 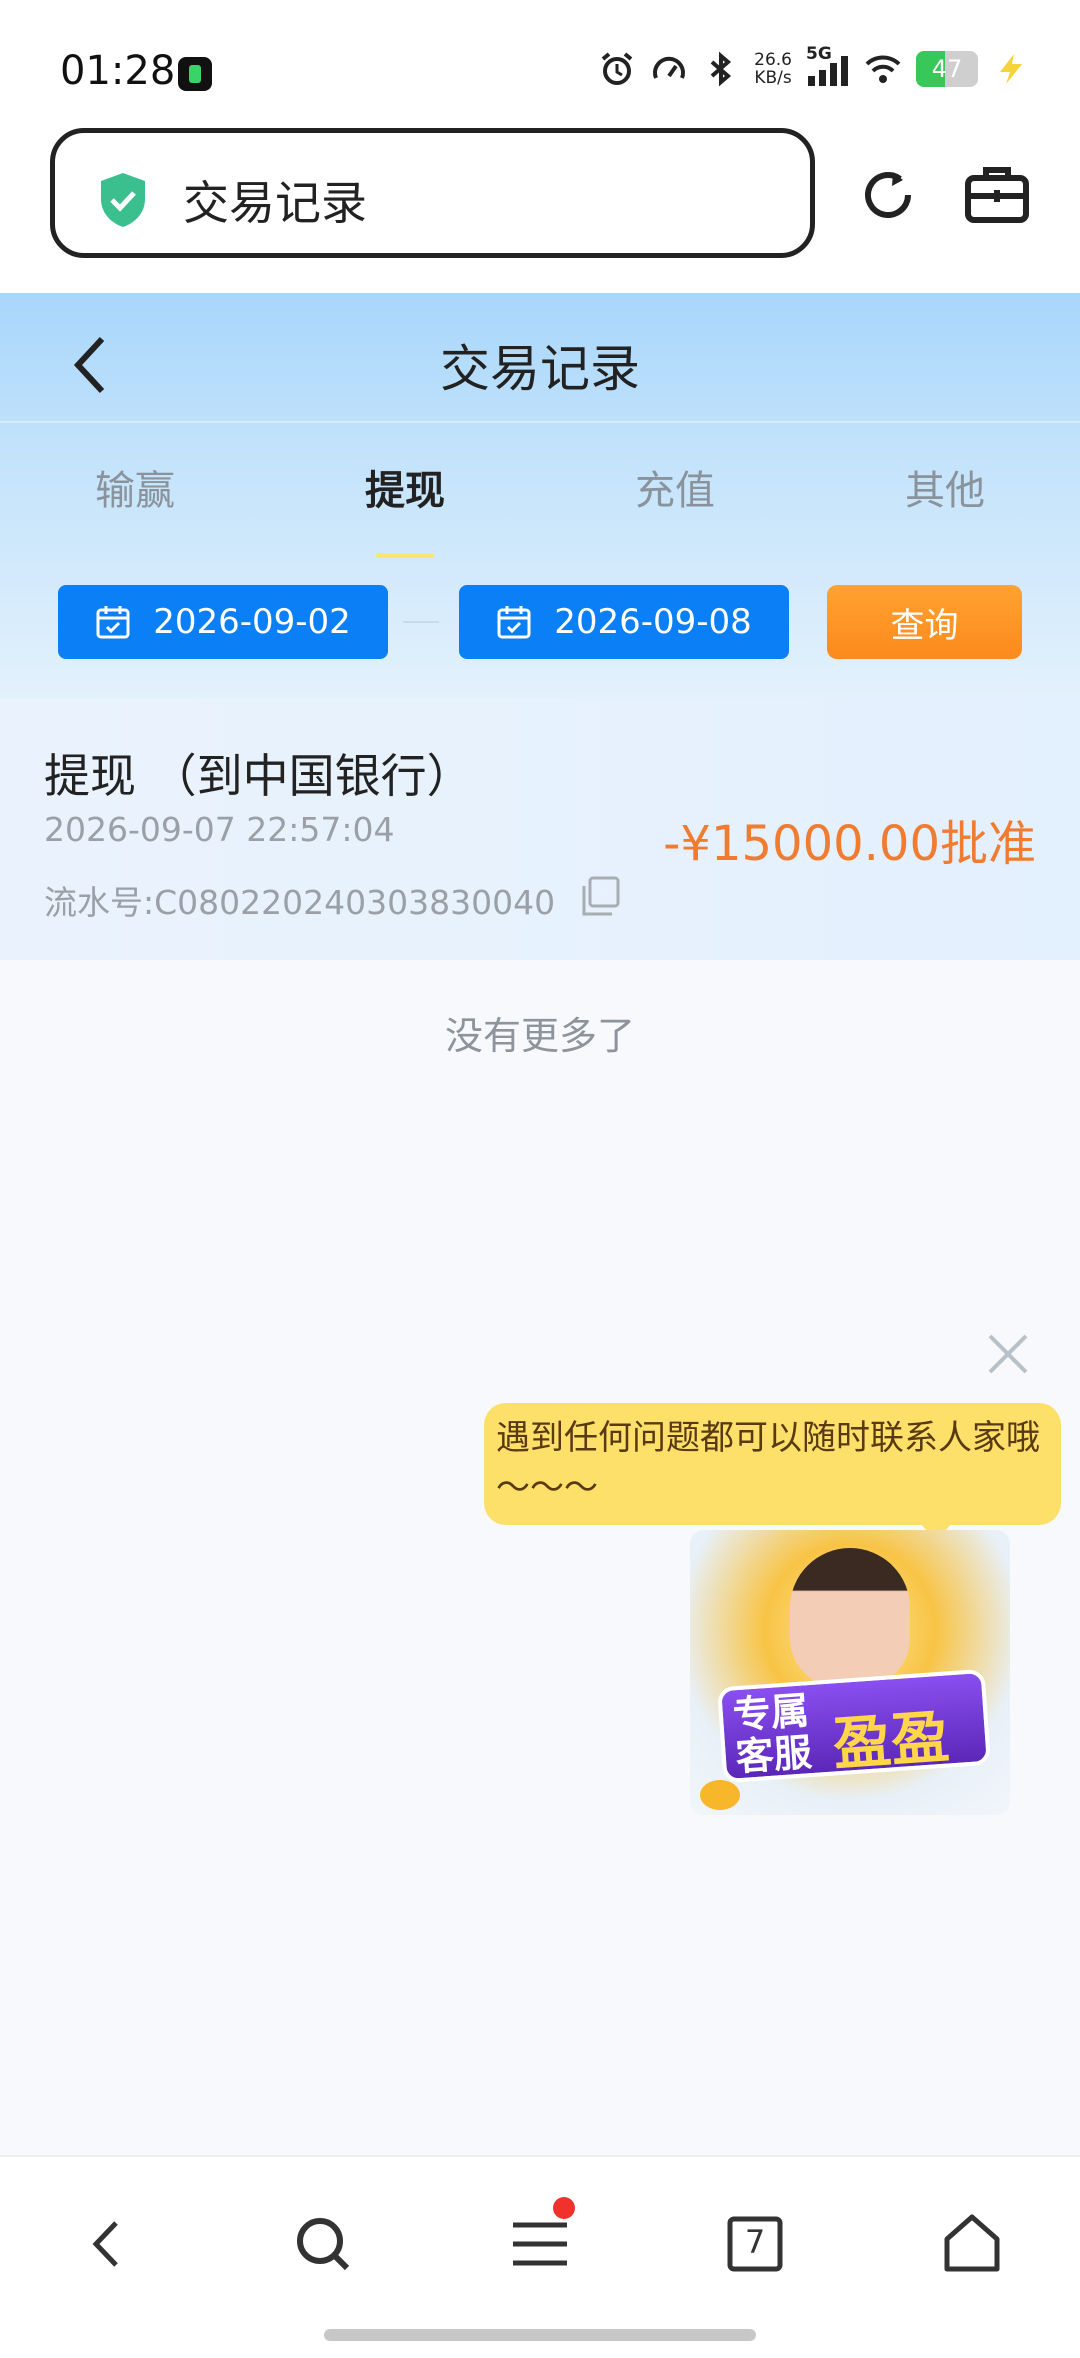 What do you see at coordinates (773, 69) in the screenshot?
I see `network-speed: 26.6 KB/s` at bounding box center [773, 69].